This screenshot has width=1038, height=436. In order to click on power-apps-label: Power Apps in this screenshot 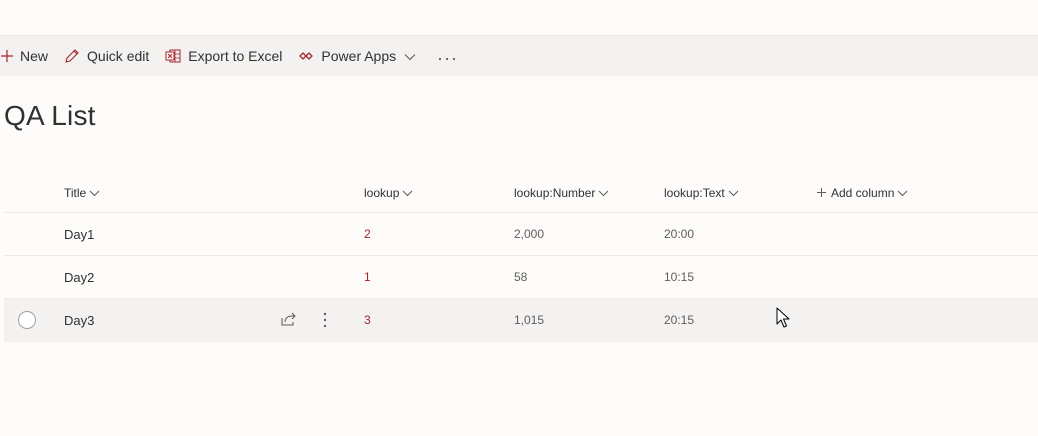, I will do `click(359, 56)`.